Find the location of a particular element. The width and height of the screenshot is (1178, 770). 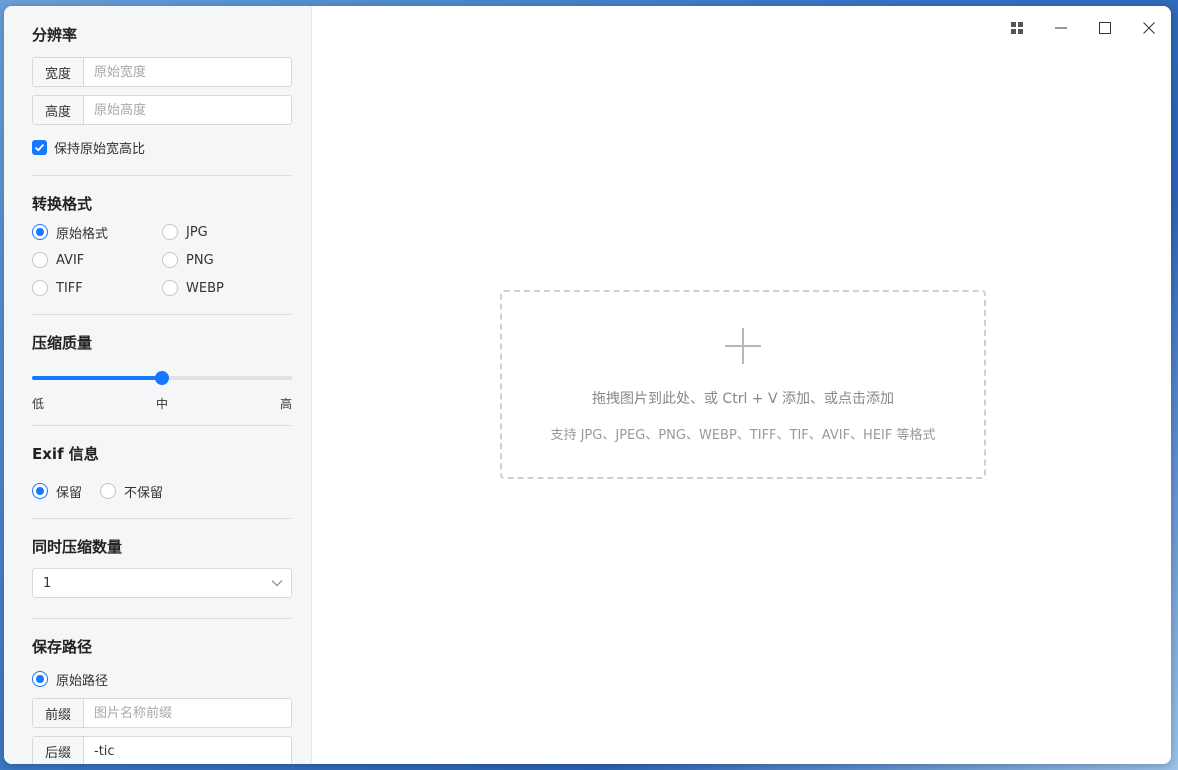

suffix-input-group: 后缀 is located at coordinates (162, 750).